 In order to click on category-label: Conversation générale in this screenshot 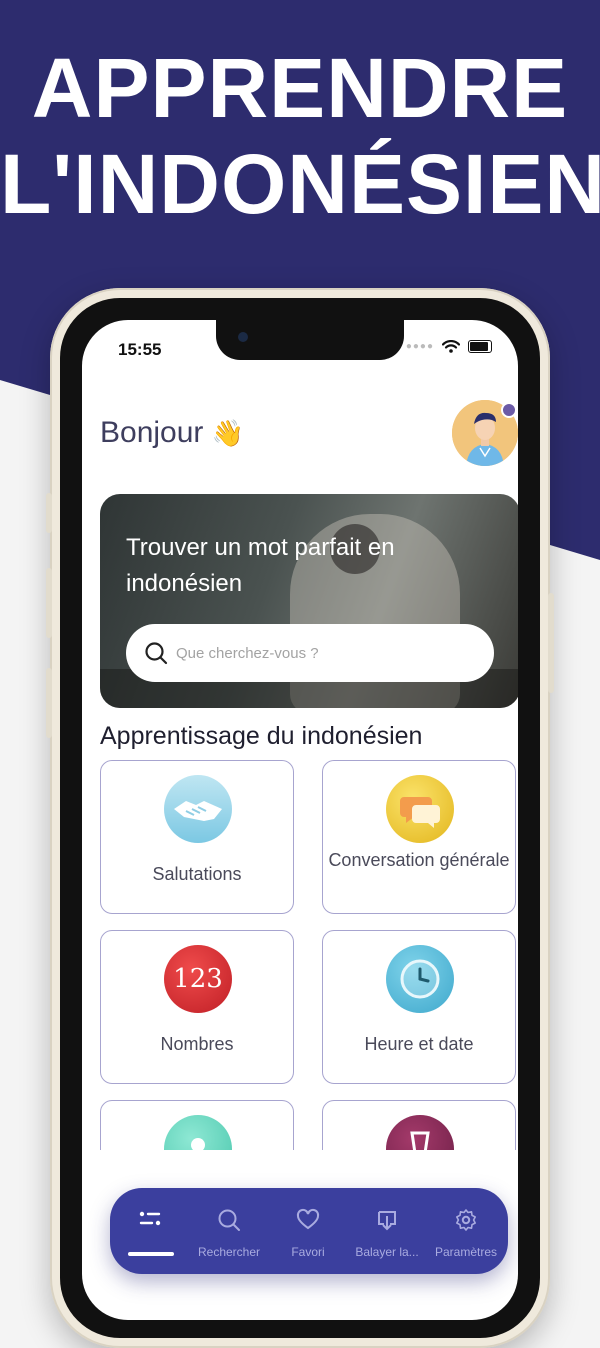, I will do `click(419, 860)`.